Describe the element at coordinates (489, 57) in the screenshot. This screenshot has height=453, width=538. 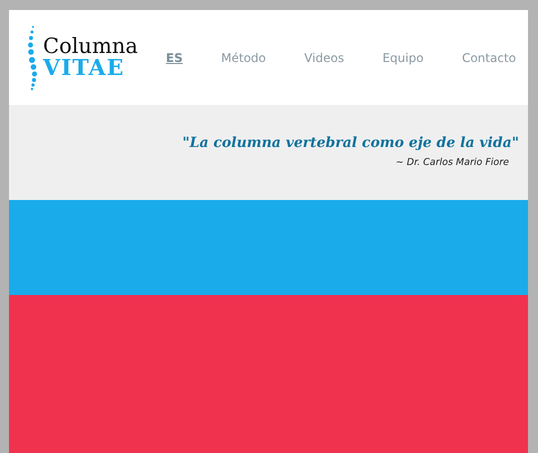
I see `nav-link: Contacto` at that location.